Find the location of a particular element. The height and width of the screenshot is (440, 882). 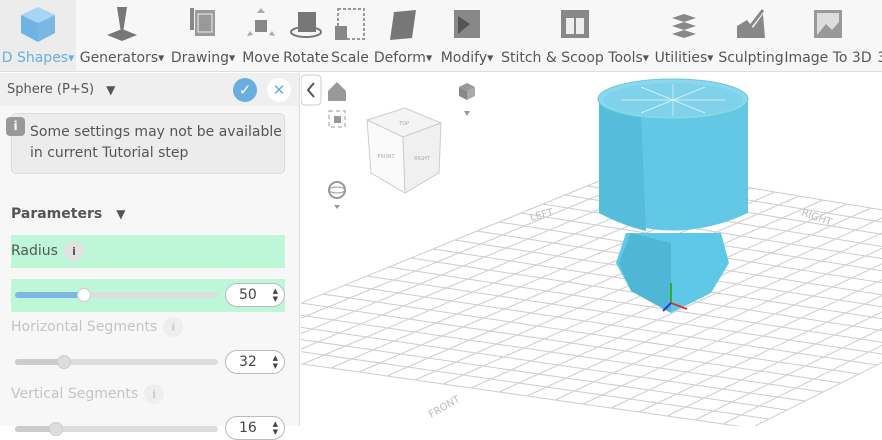

orbit-icon is located at coordinates (337, 195).